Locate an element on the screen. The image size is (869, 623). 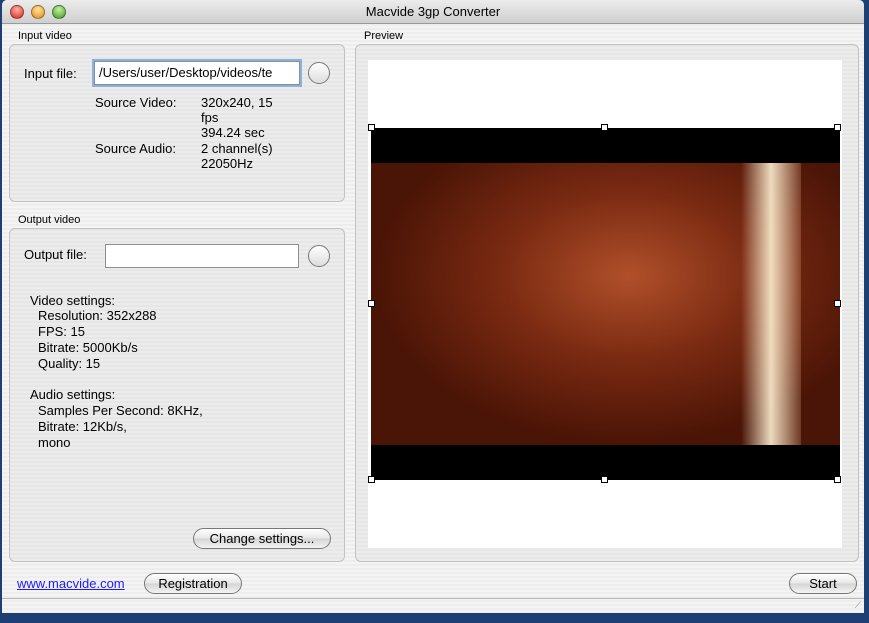
audio-bitrate: Bitrate: 12Kb/s, is located at coordinates (82, 426).